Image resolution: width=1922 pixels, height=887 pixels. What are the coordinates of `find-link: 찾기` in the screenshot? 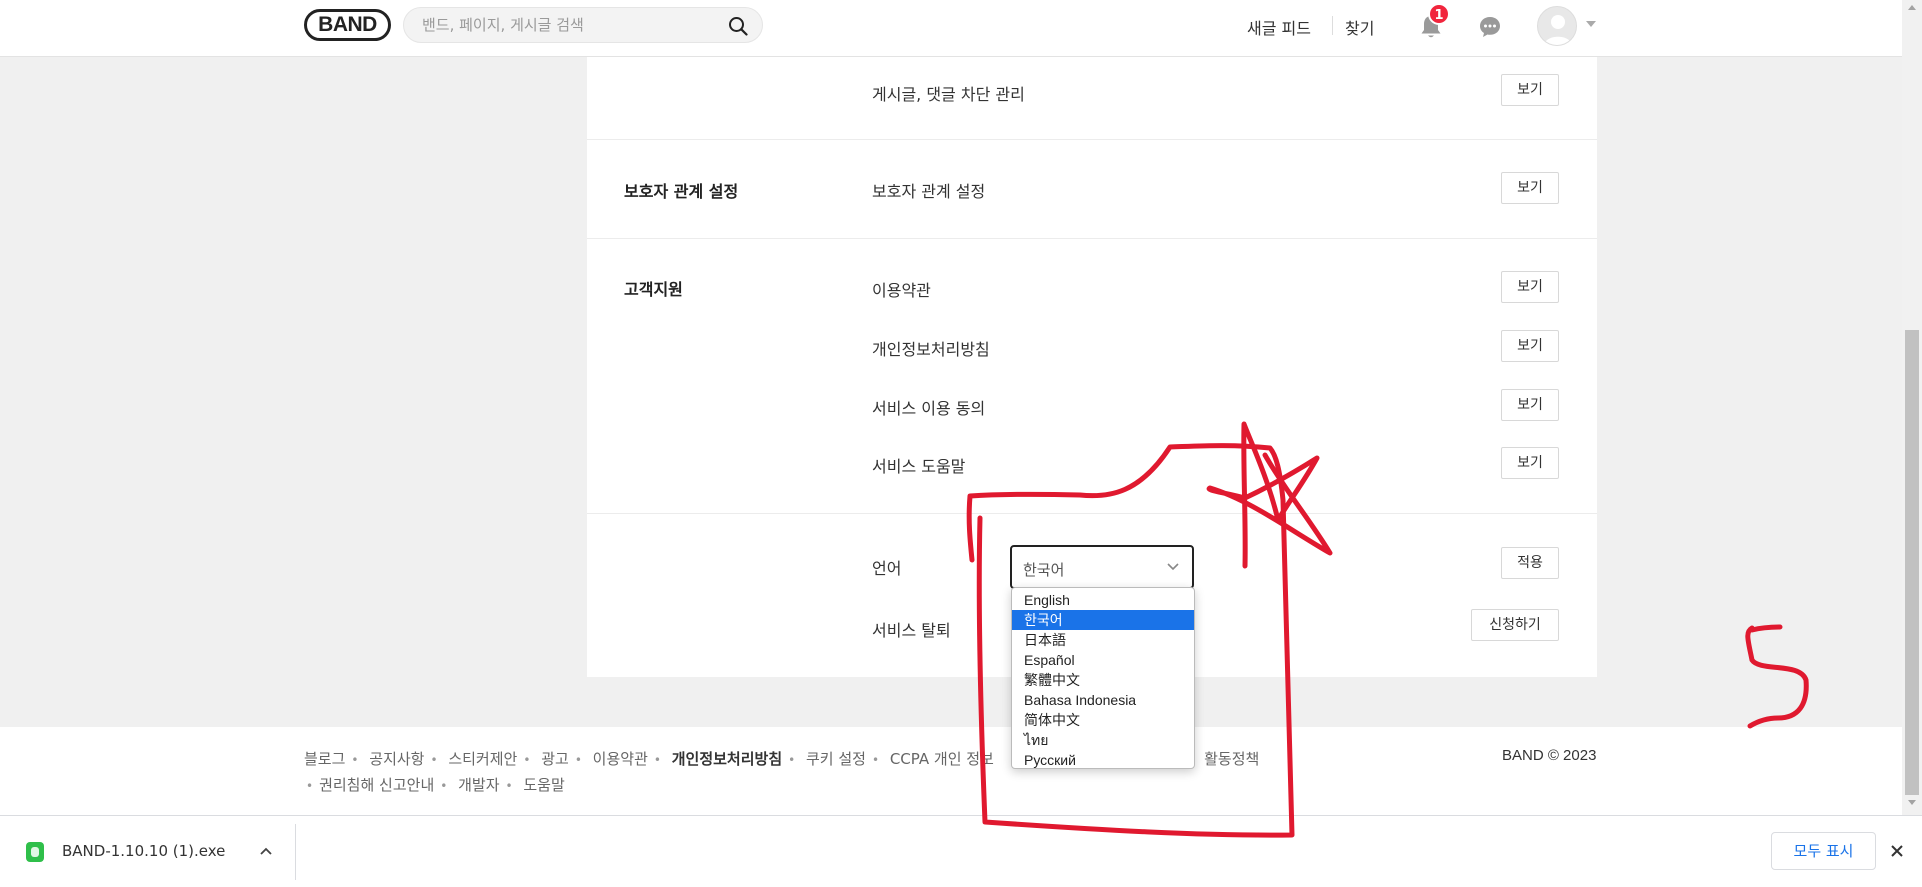 It's located at (1359, 27).